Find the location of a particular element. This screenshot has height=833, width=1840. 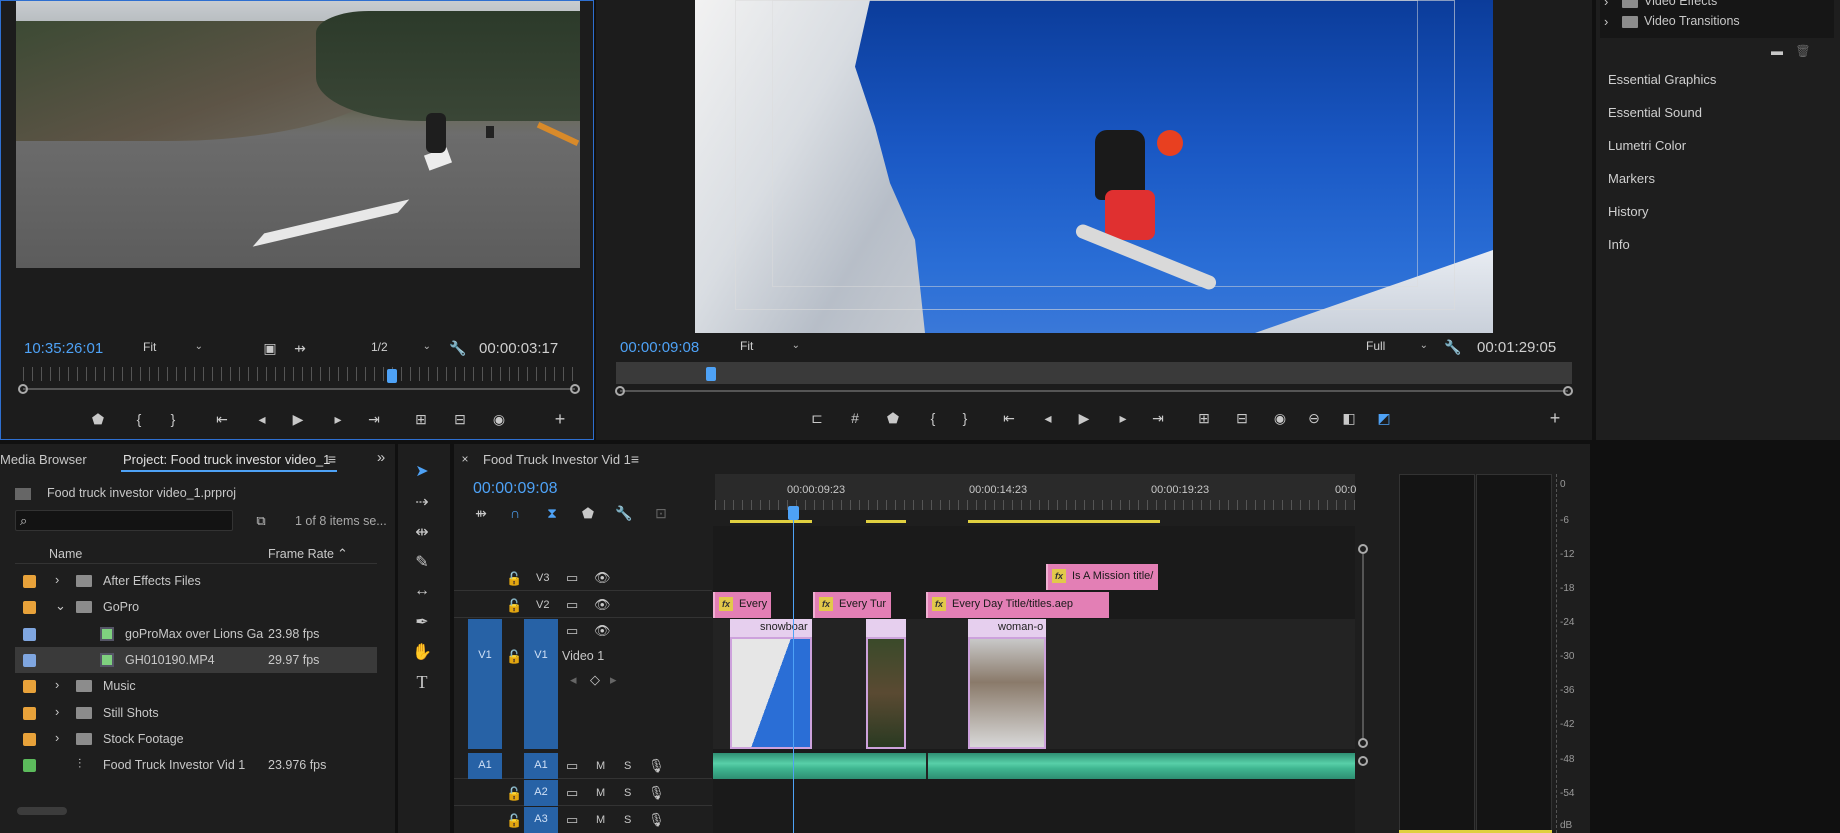

track-target-a3: A3 is located at coordinates (541, 820).